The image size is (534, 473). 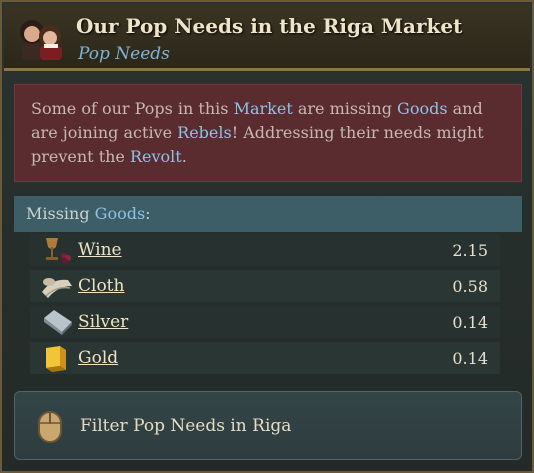 I want to click on missing-label: Missing, so click(x=60, y=213).